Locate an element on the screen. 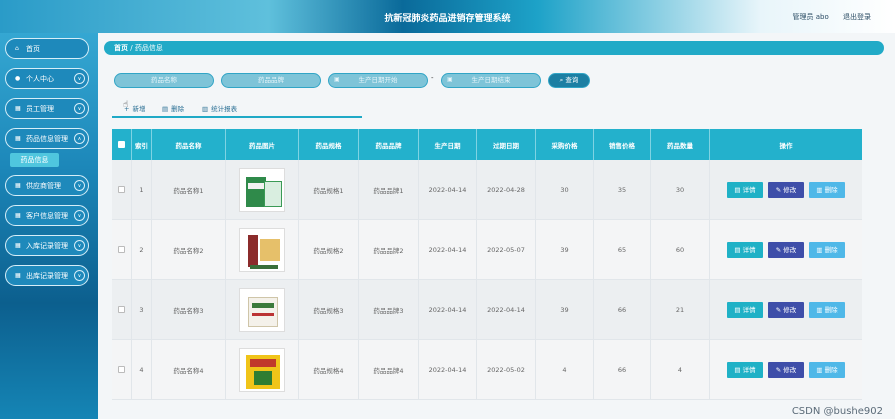  sidebar-item-suppliers: ▦ 供应商管理 ∨ is located at coordinates (47, 185).